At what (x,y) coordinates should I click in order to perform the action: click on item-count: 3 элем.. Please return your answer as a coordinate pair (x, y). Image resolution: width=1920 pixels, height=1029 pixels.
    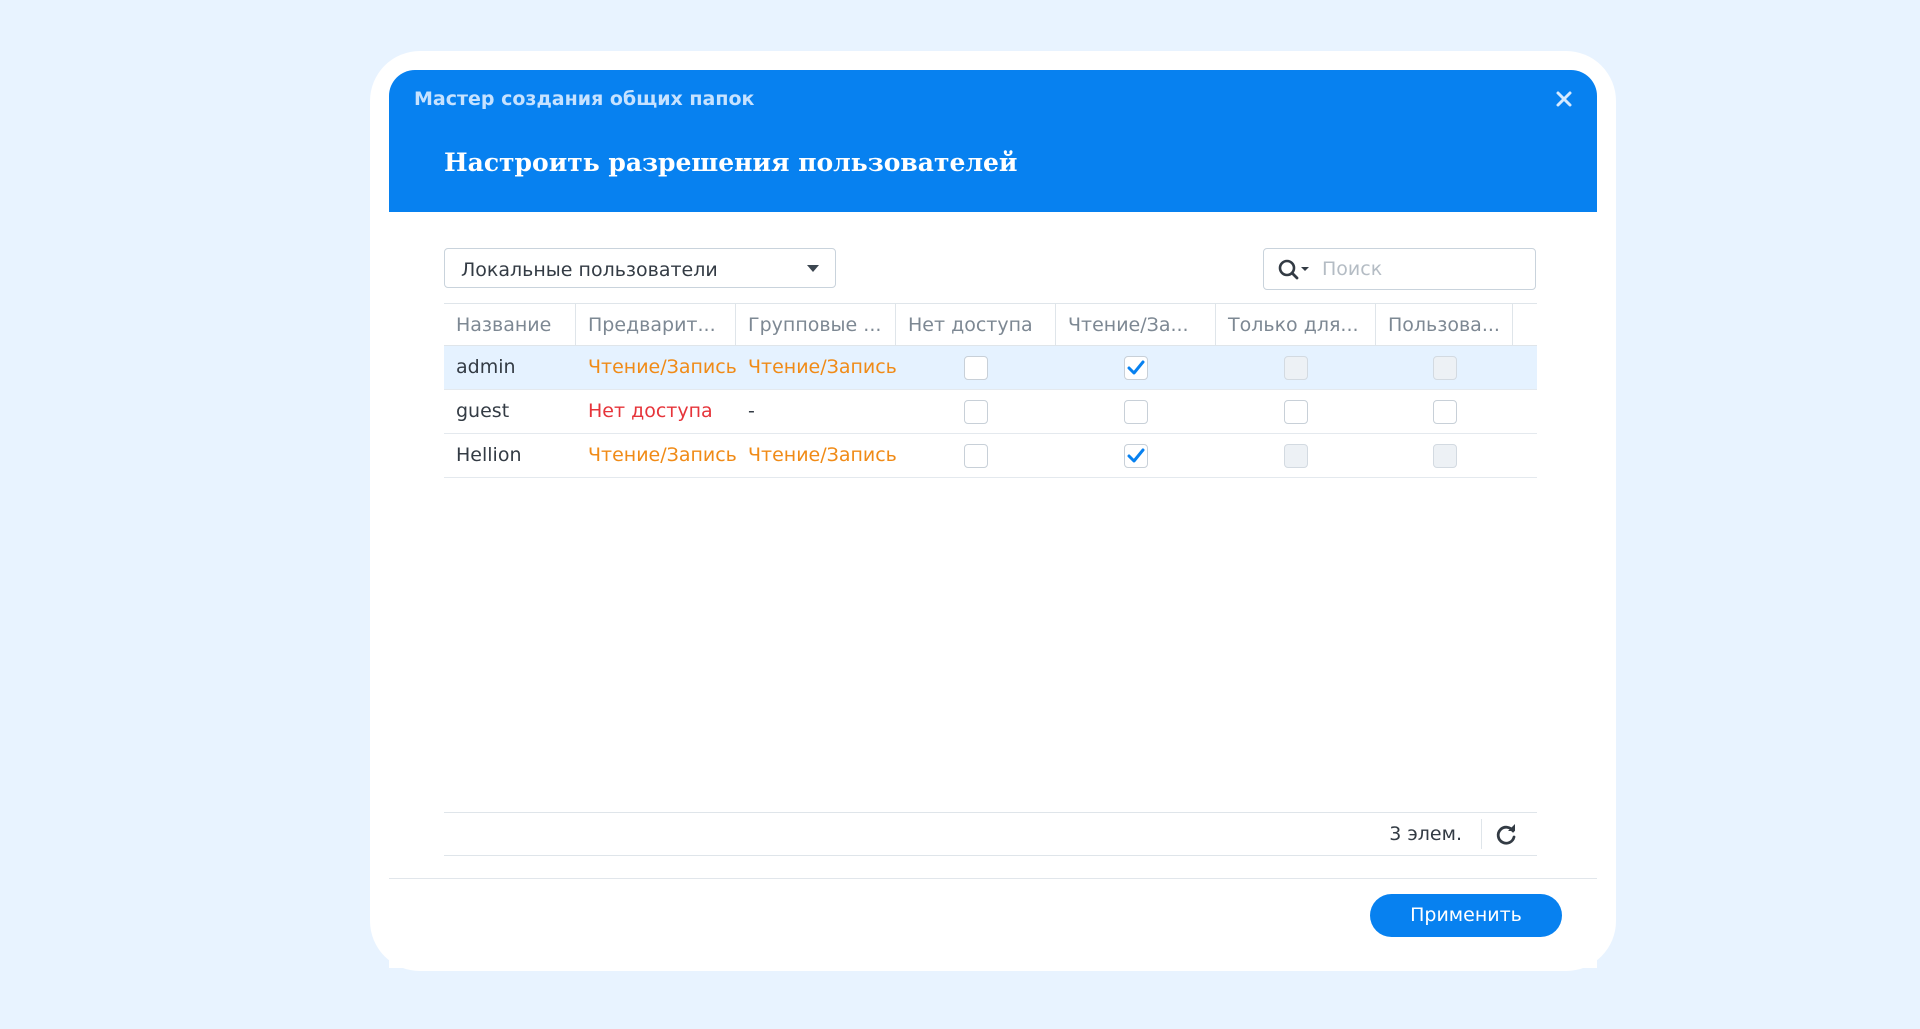
    Looking at the image, I should click on (1425, 834).